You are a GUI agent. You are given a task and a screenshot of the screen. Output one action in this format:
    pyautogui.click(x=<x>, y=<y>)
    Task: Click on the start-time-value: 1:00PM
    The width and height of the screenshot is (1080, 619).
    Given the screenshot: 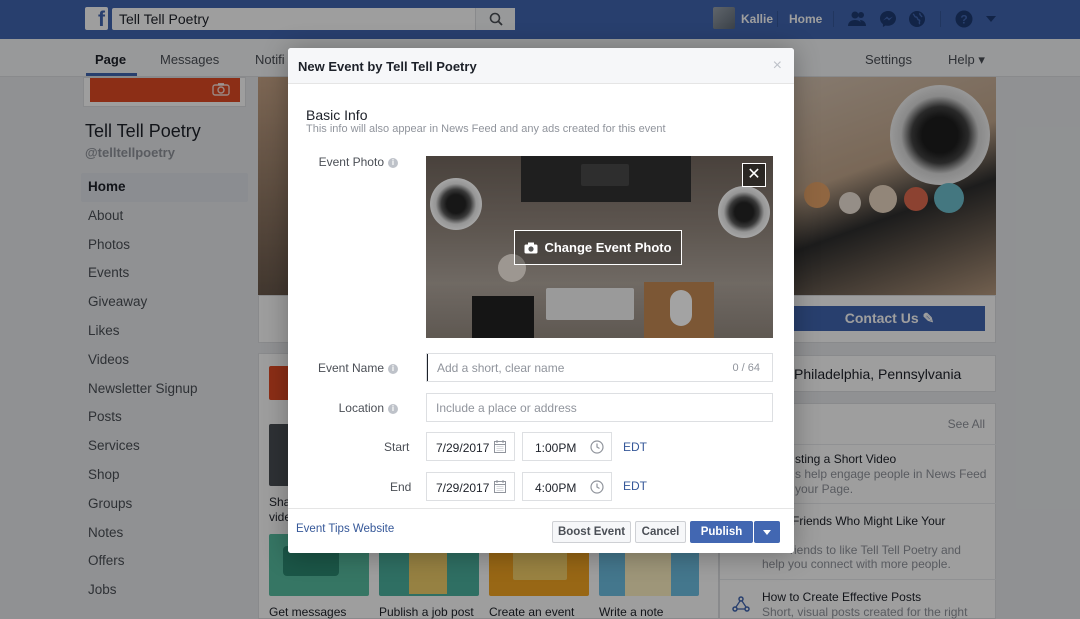 What is the action you would take?
    pyautogui.click(x=556, y=448)
    